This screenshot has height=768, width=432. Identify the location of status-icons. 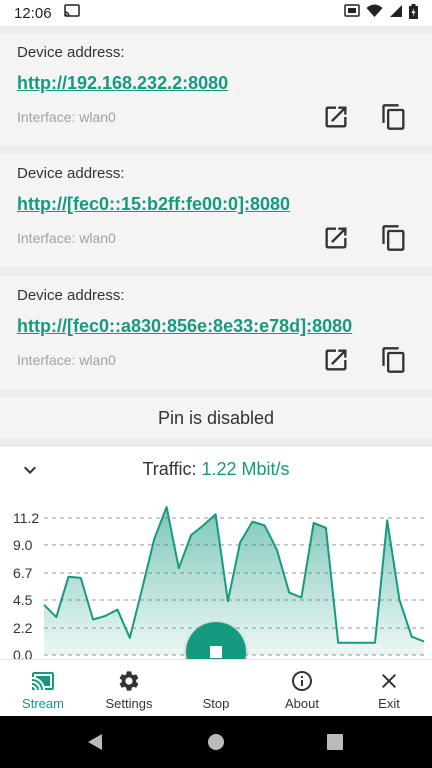
(381, 13).